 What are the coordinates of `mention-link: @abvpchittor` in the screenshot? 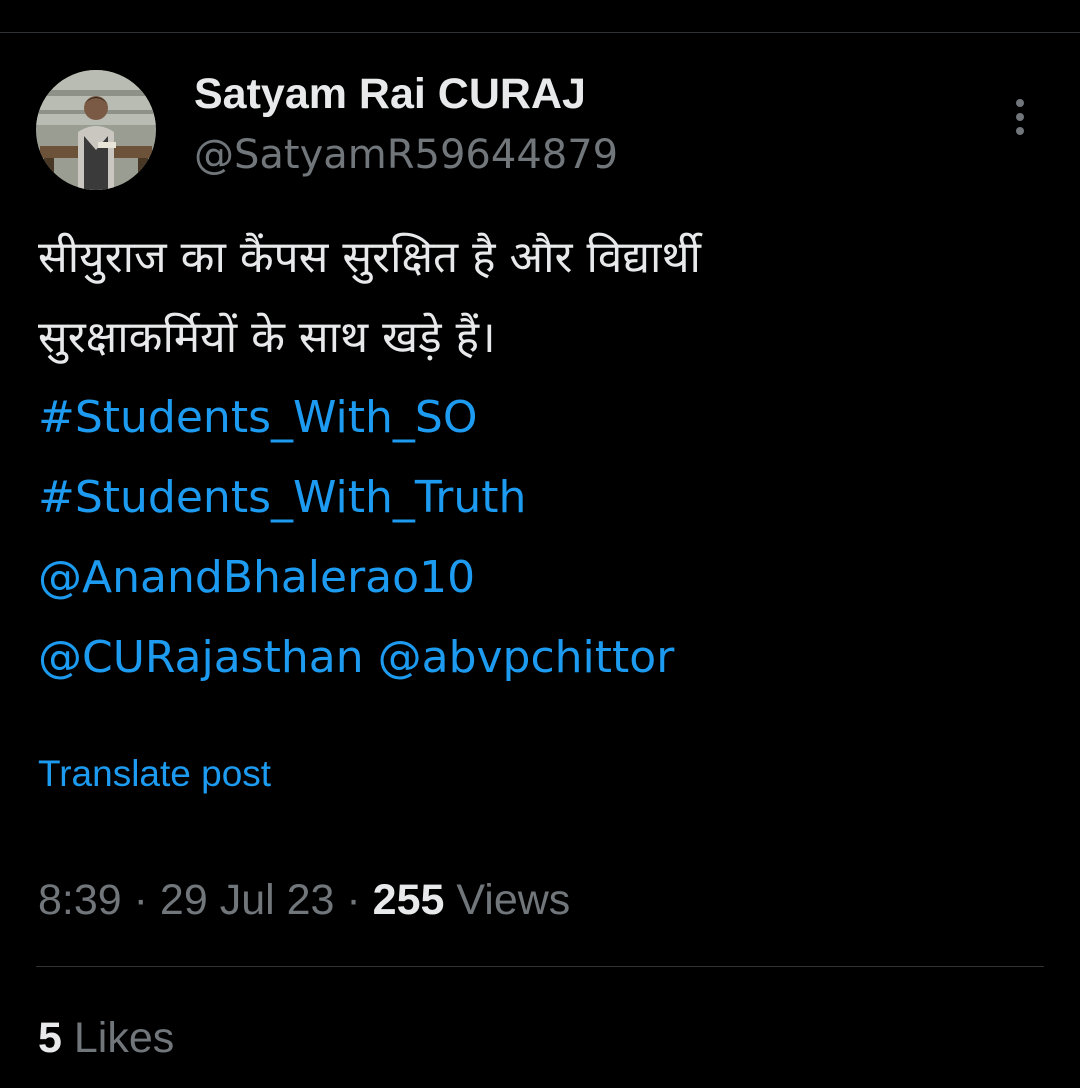 It's located at (526, 657).